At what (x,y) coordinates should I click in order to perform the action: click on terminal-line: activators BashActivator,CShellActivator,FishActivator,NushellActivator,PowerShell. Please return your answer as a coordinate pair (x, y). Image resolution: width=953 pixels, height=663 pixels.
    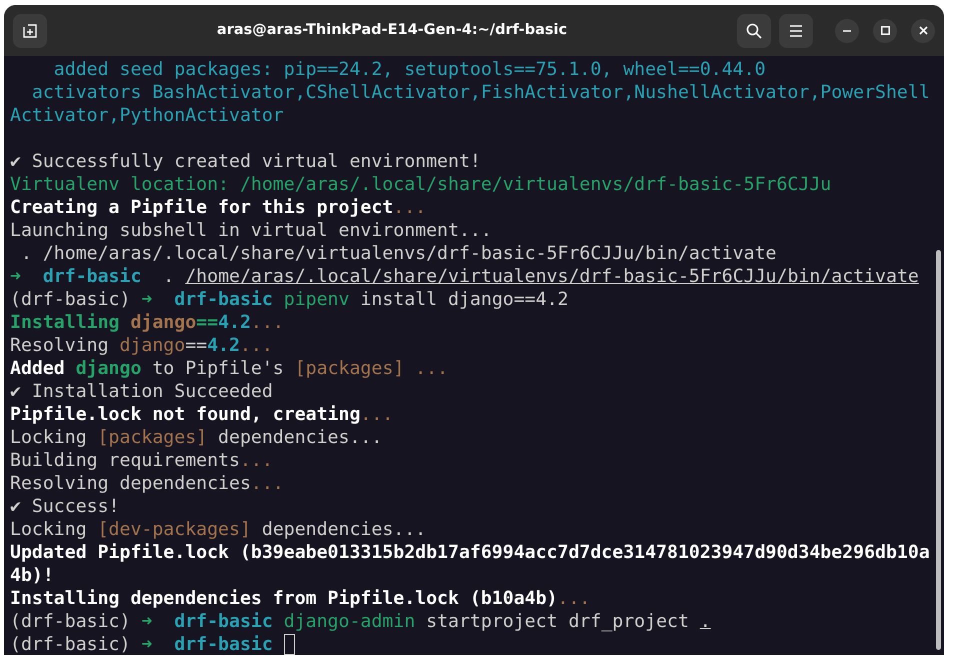
    Looking at the image, I should click on (480, 92).